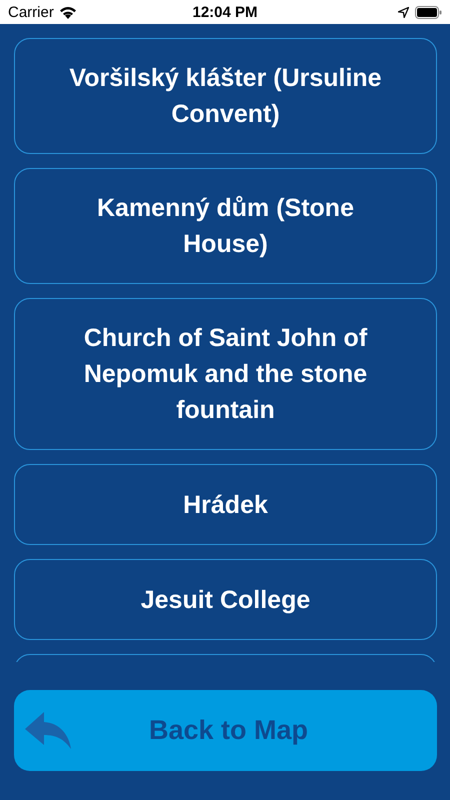 The width and height of the screenshot is (450, 800). What do you see at coordinates (403, 12) in the screenshot?
I see `location-arrow-icon` at bounding box center [403, 12].